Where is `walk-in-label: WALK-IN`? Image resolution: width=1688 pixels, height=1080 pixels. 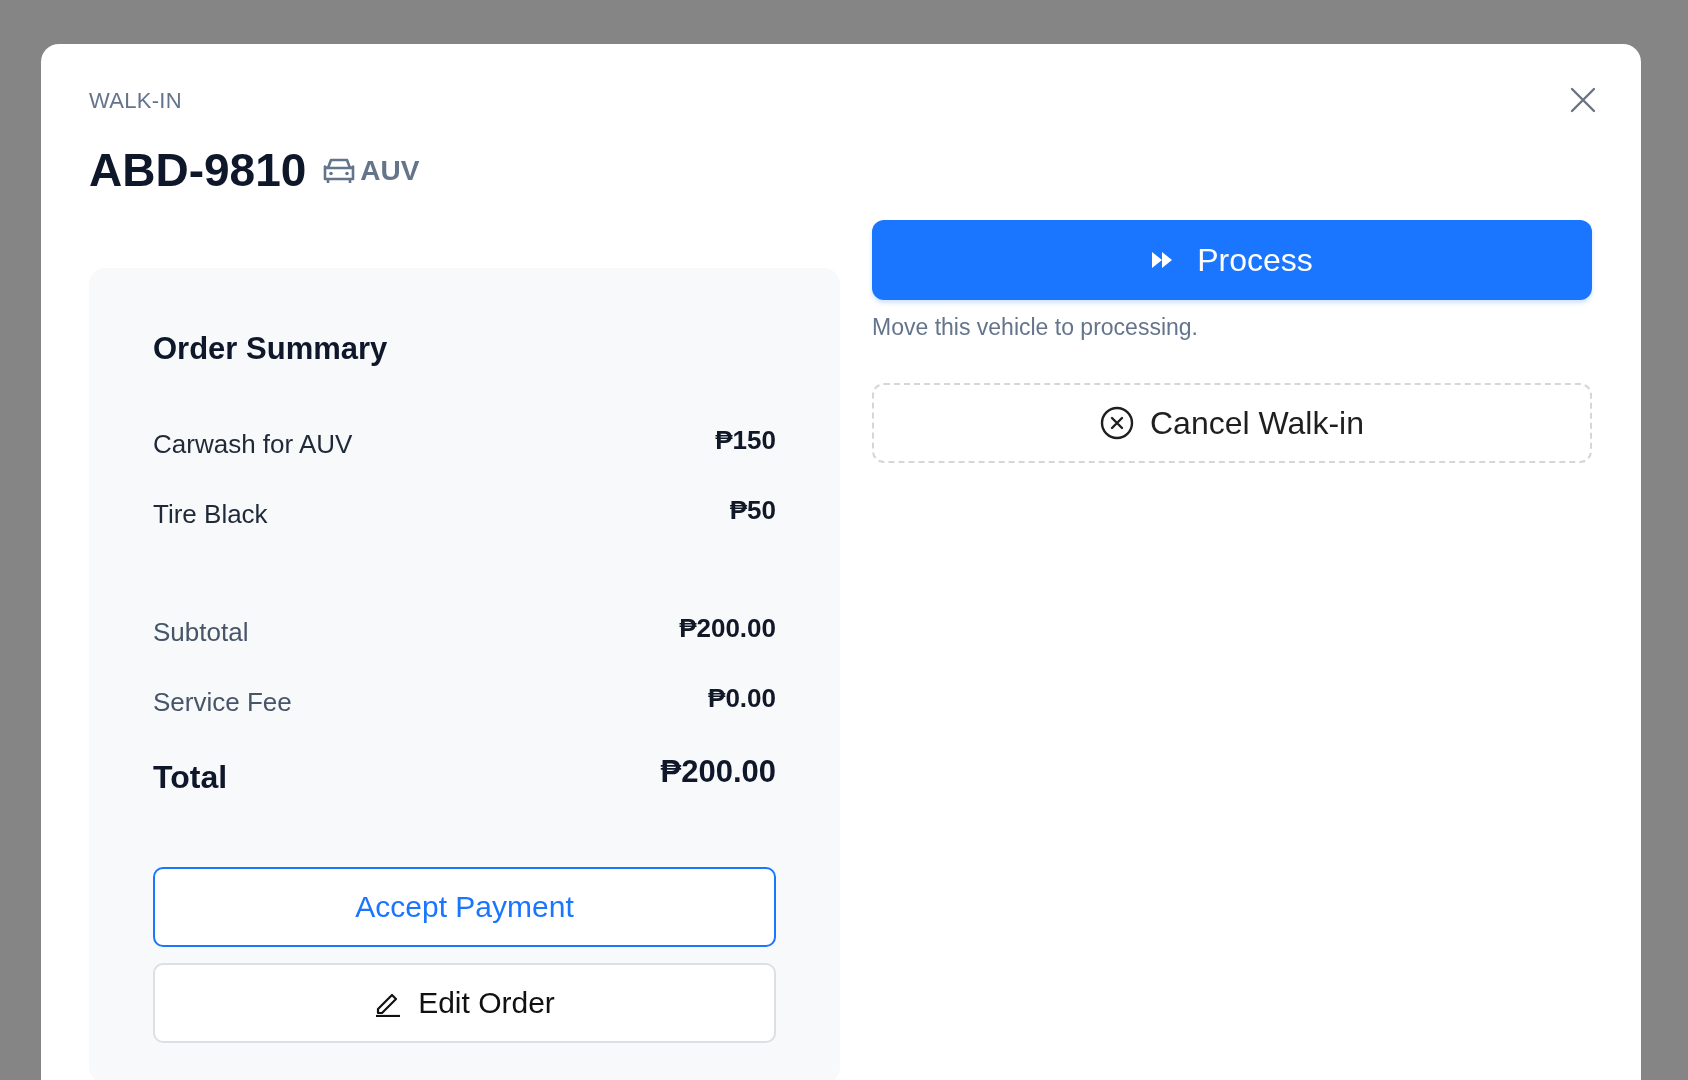 walk-in-label: WALK-IN is located at coordinates (135, 101).